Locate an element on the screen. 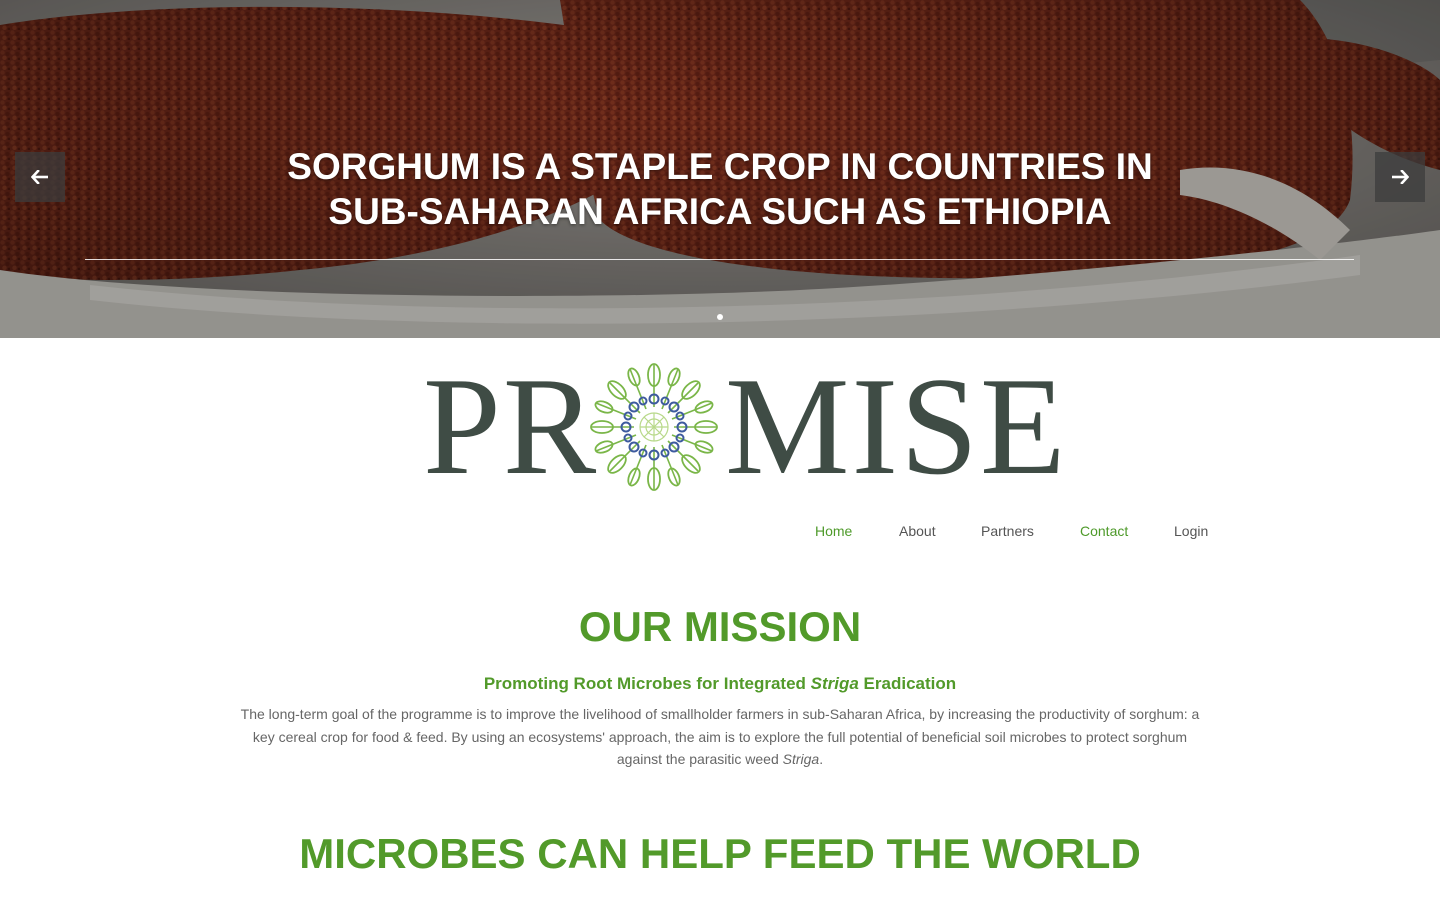  arrow-left-icon is located at coordinates (39, 177).